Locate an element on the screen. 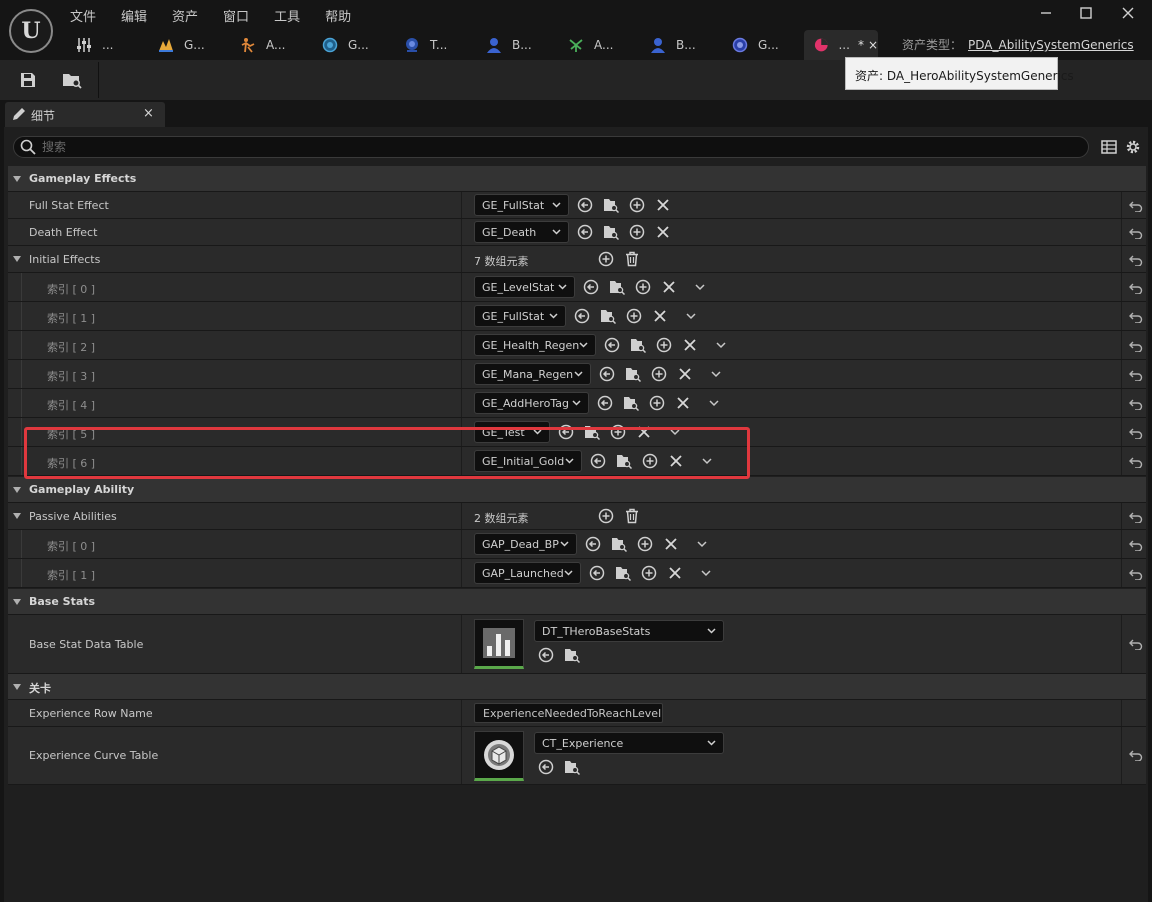 The height and width of the screenshot is (902, 1152). category-base-stats: Base Stats is located at coordinates (577, 602).